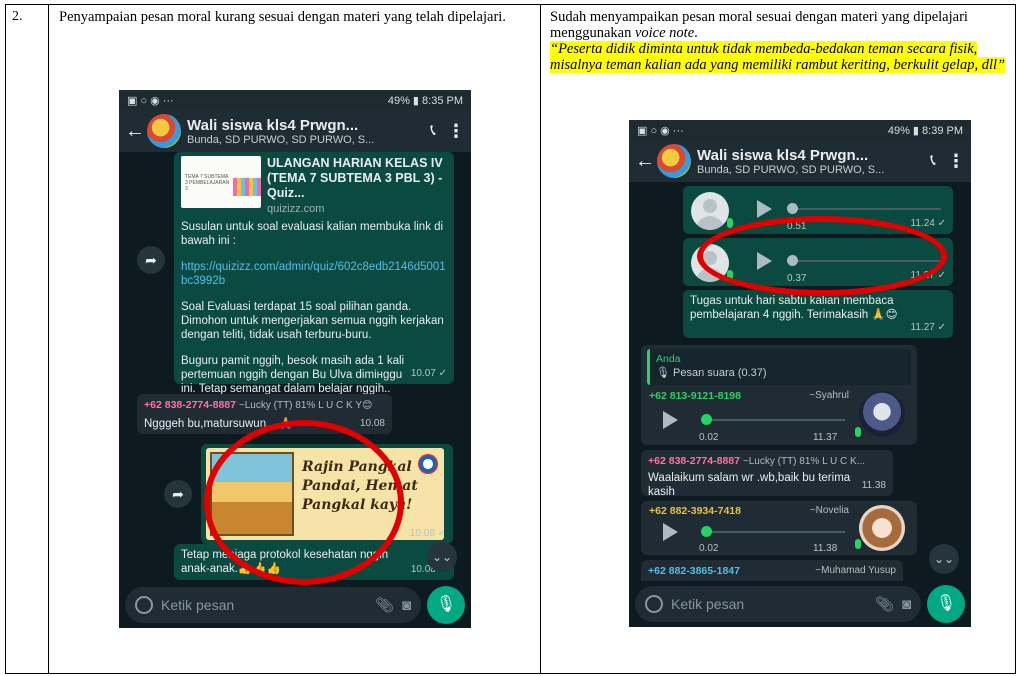 The height and width of the screenshot is (676, 1020). What do you see at coordinates (695, 396) in the screenshot?
I see `sender-number: +62 813-9121-8198` at bounding box center [695, 396].